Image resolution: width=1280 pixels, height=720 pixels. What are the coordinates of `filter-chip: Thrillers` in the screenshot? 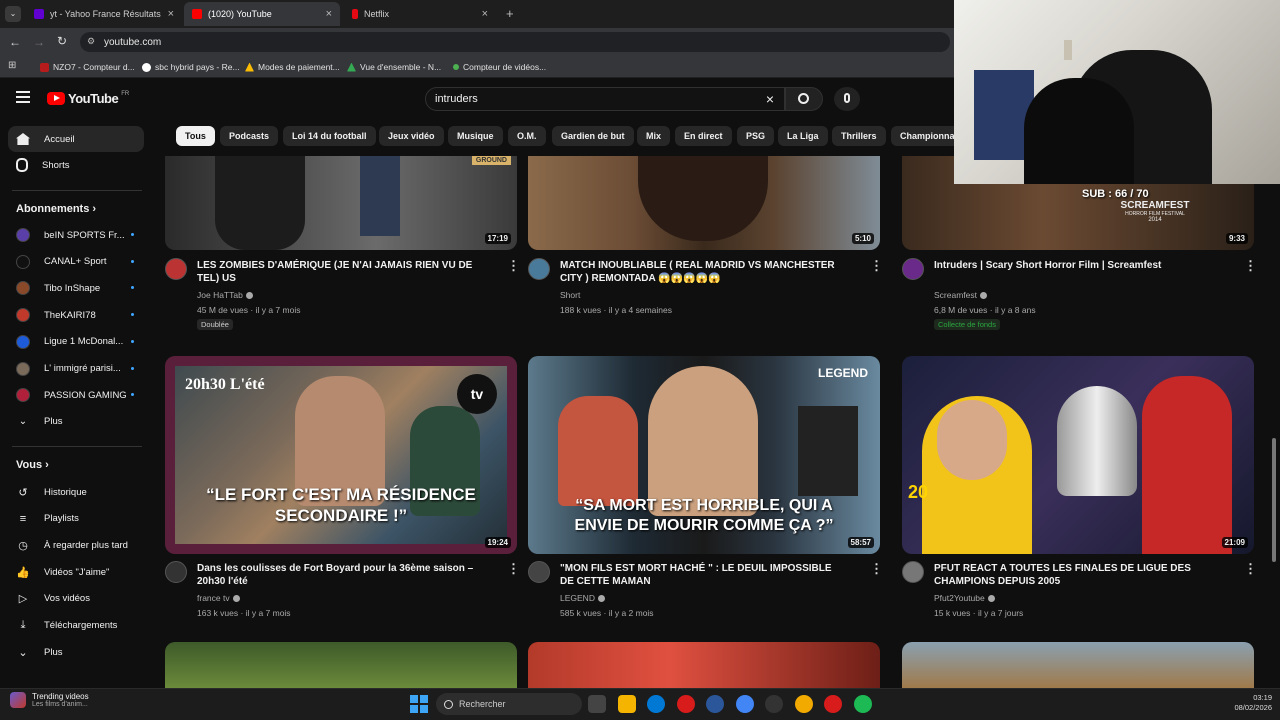 It's located at (859, 136).